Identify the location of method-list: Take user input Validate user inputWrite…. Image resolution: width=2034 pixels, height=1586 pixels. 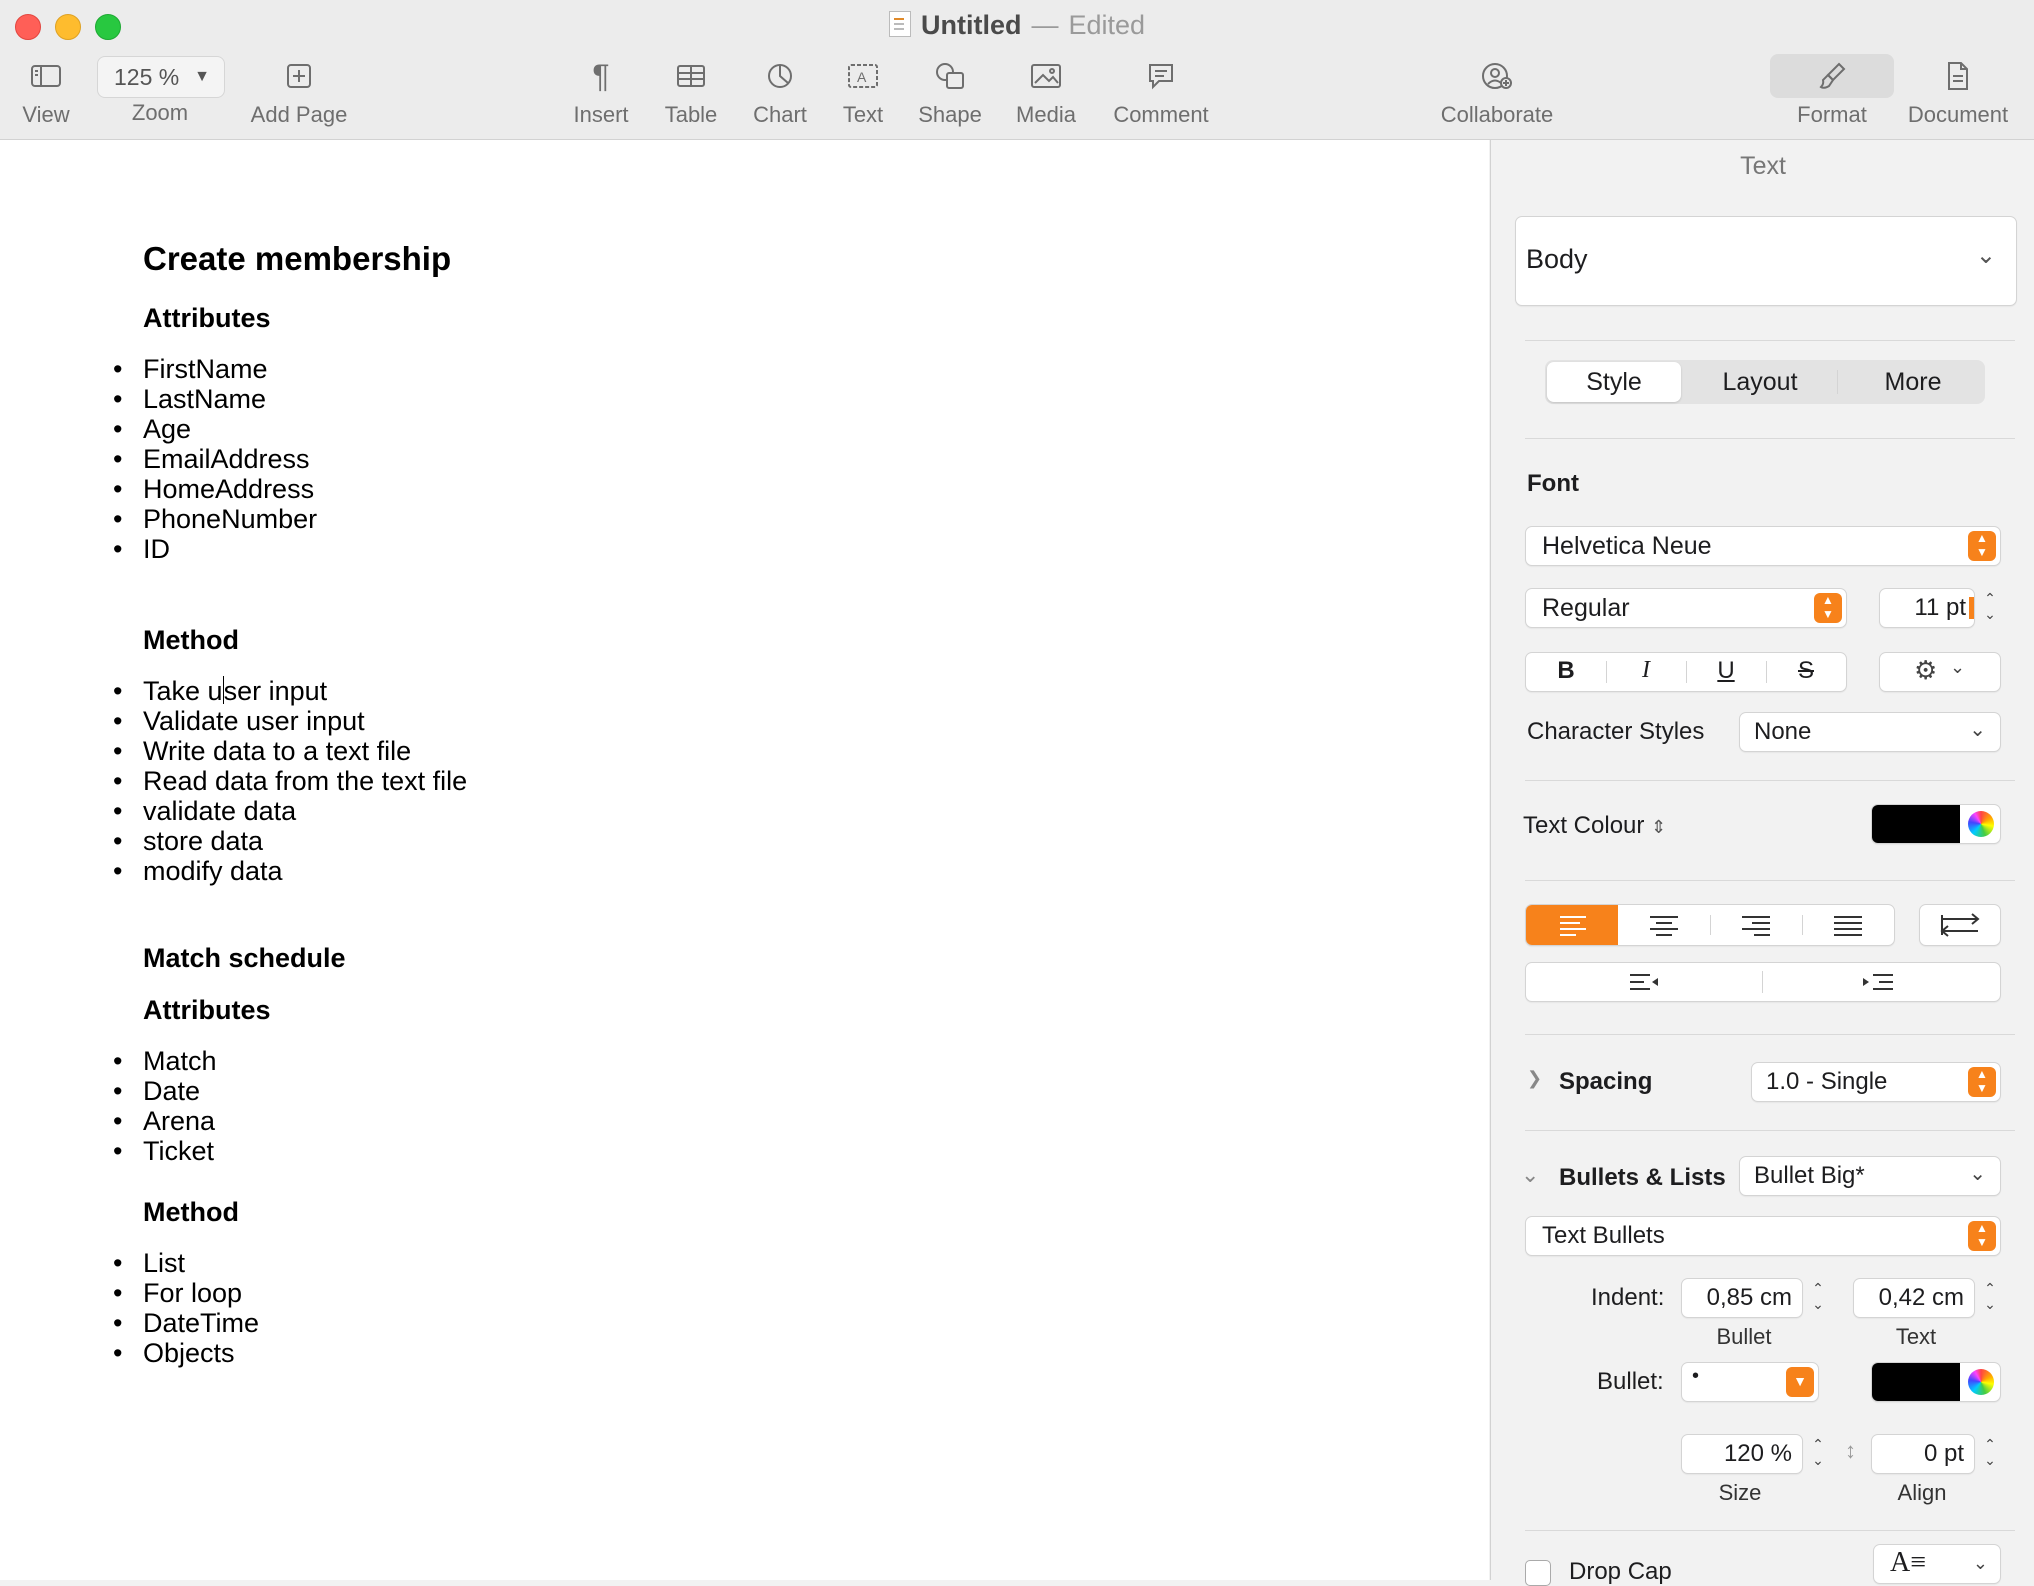
(728, 781).